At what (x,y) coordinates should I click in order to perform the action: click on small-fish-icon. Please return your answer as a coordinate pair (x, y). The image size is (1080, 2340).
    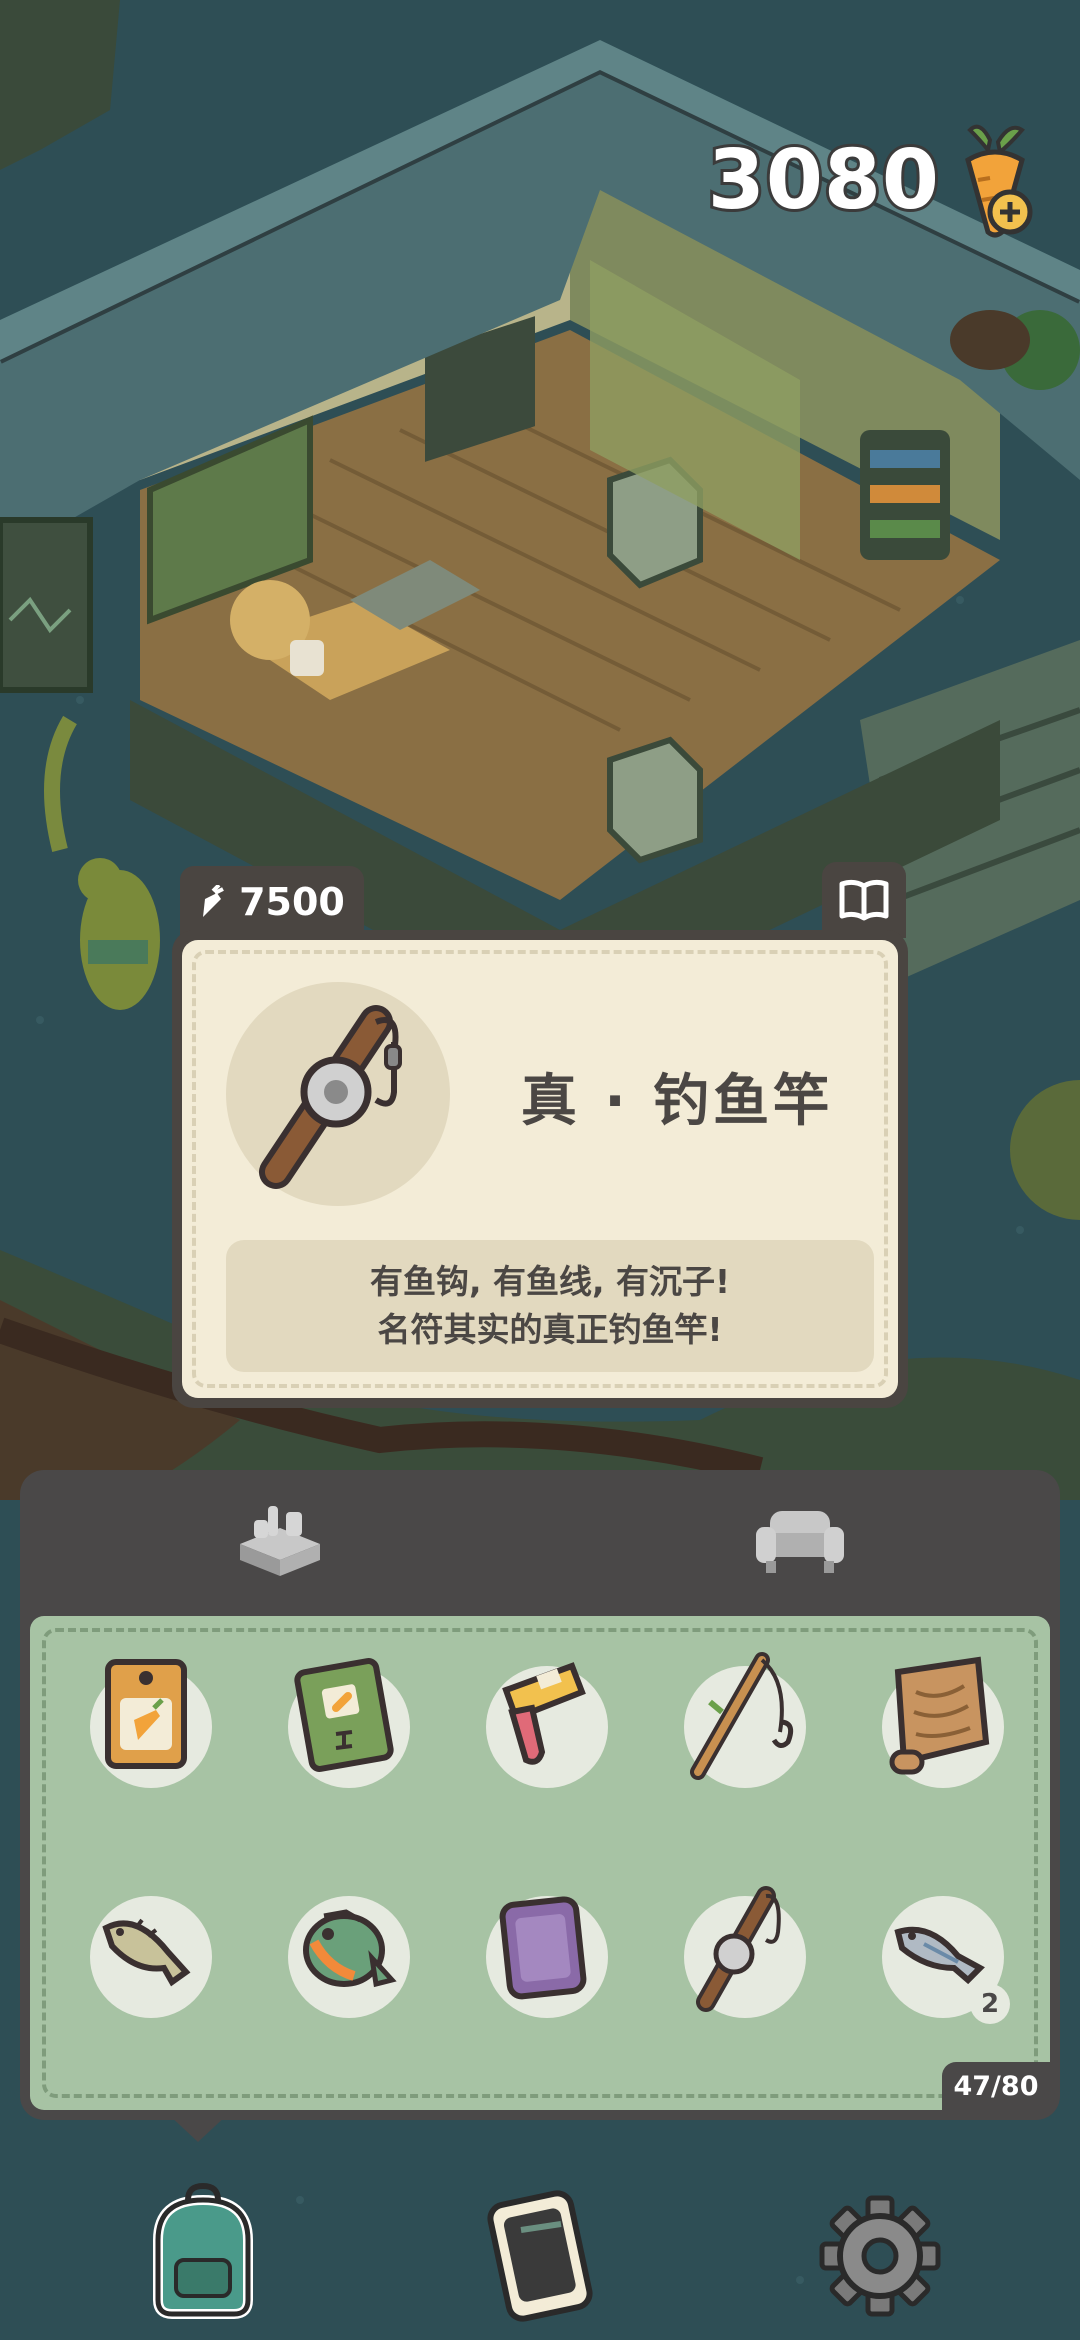
    Looking at the image, I should click on (146, 1952).